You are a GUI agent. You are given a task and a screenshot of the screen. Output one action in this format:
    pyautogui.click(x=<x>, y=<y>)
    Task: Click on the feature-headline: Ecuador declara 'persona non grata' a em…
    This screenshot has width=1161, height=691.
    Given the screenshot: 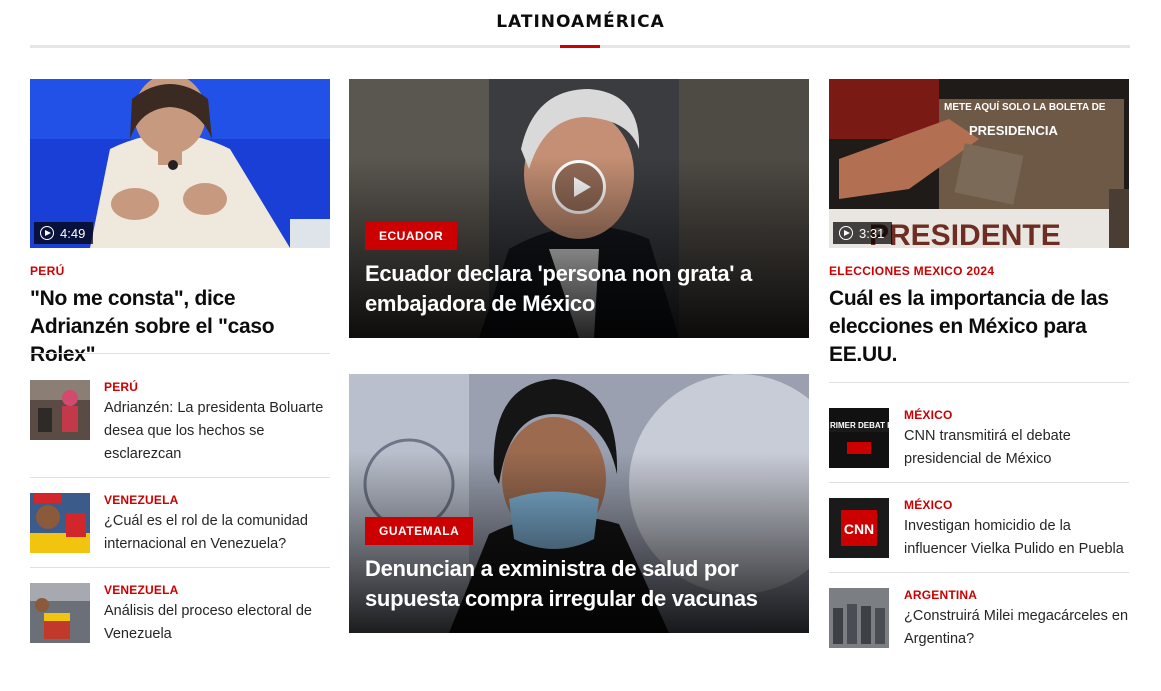 What is the action you would take?
    pyautogui.click(x=579, y=289)
    